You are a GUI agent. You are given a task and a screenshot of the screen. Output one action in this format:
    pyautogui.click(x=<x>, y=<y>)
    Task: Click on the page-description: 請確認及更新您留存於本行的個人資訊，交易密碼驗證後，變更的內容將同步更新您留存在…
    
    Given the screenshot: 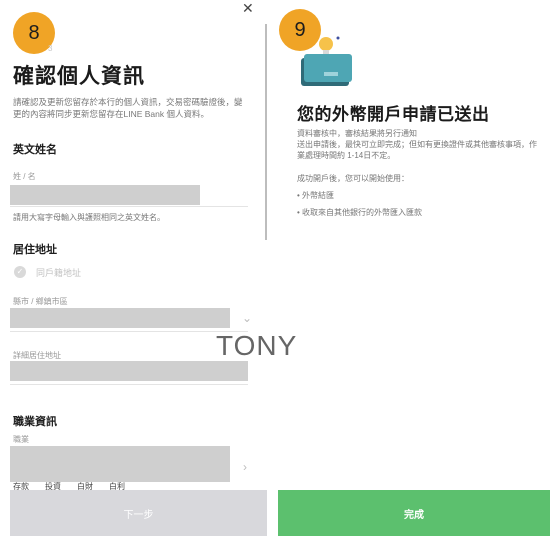 What is the action you would take?
    pyautogui.click(x=128, y=108)
    